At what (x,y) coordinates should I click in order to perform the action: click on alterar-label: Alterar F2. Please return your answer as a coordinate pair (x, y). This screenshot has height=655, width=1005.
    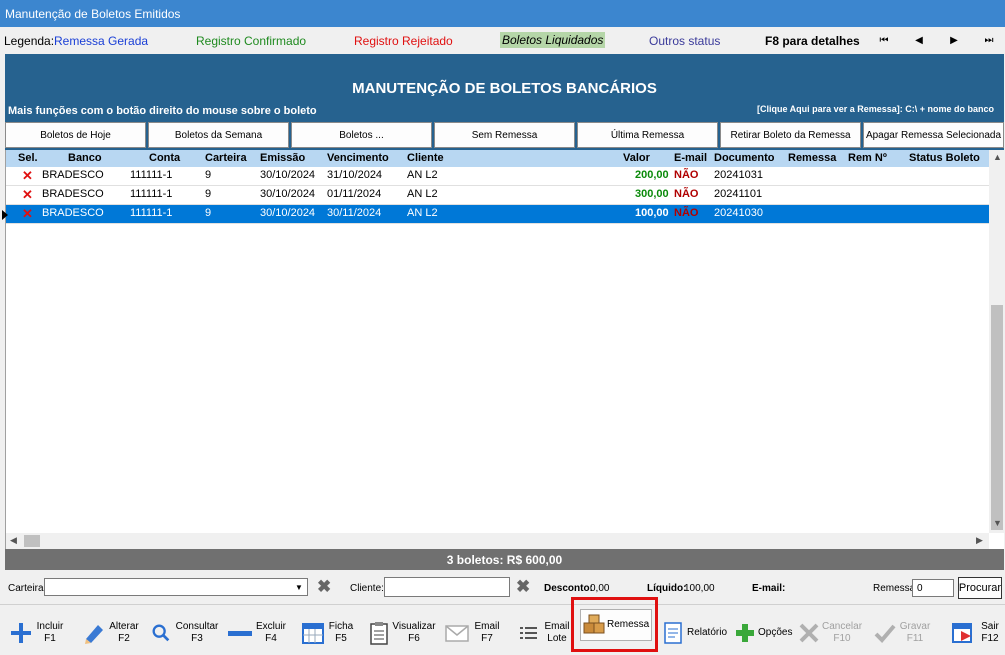
    Looking at the image, I should click on (124, 632).